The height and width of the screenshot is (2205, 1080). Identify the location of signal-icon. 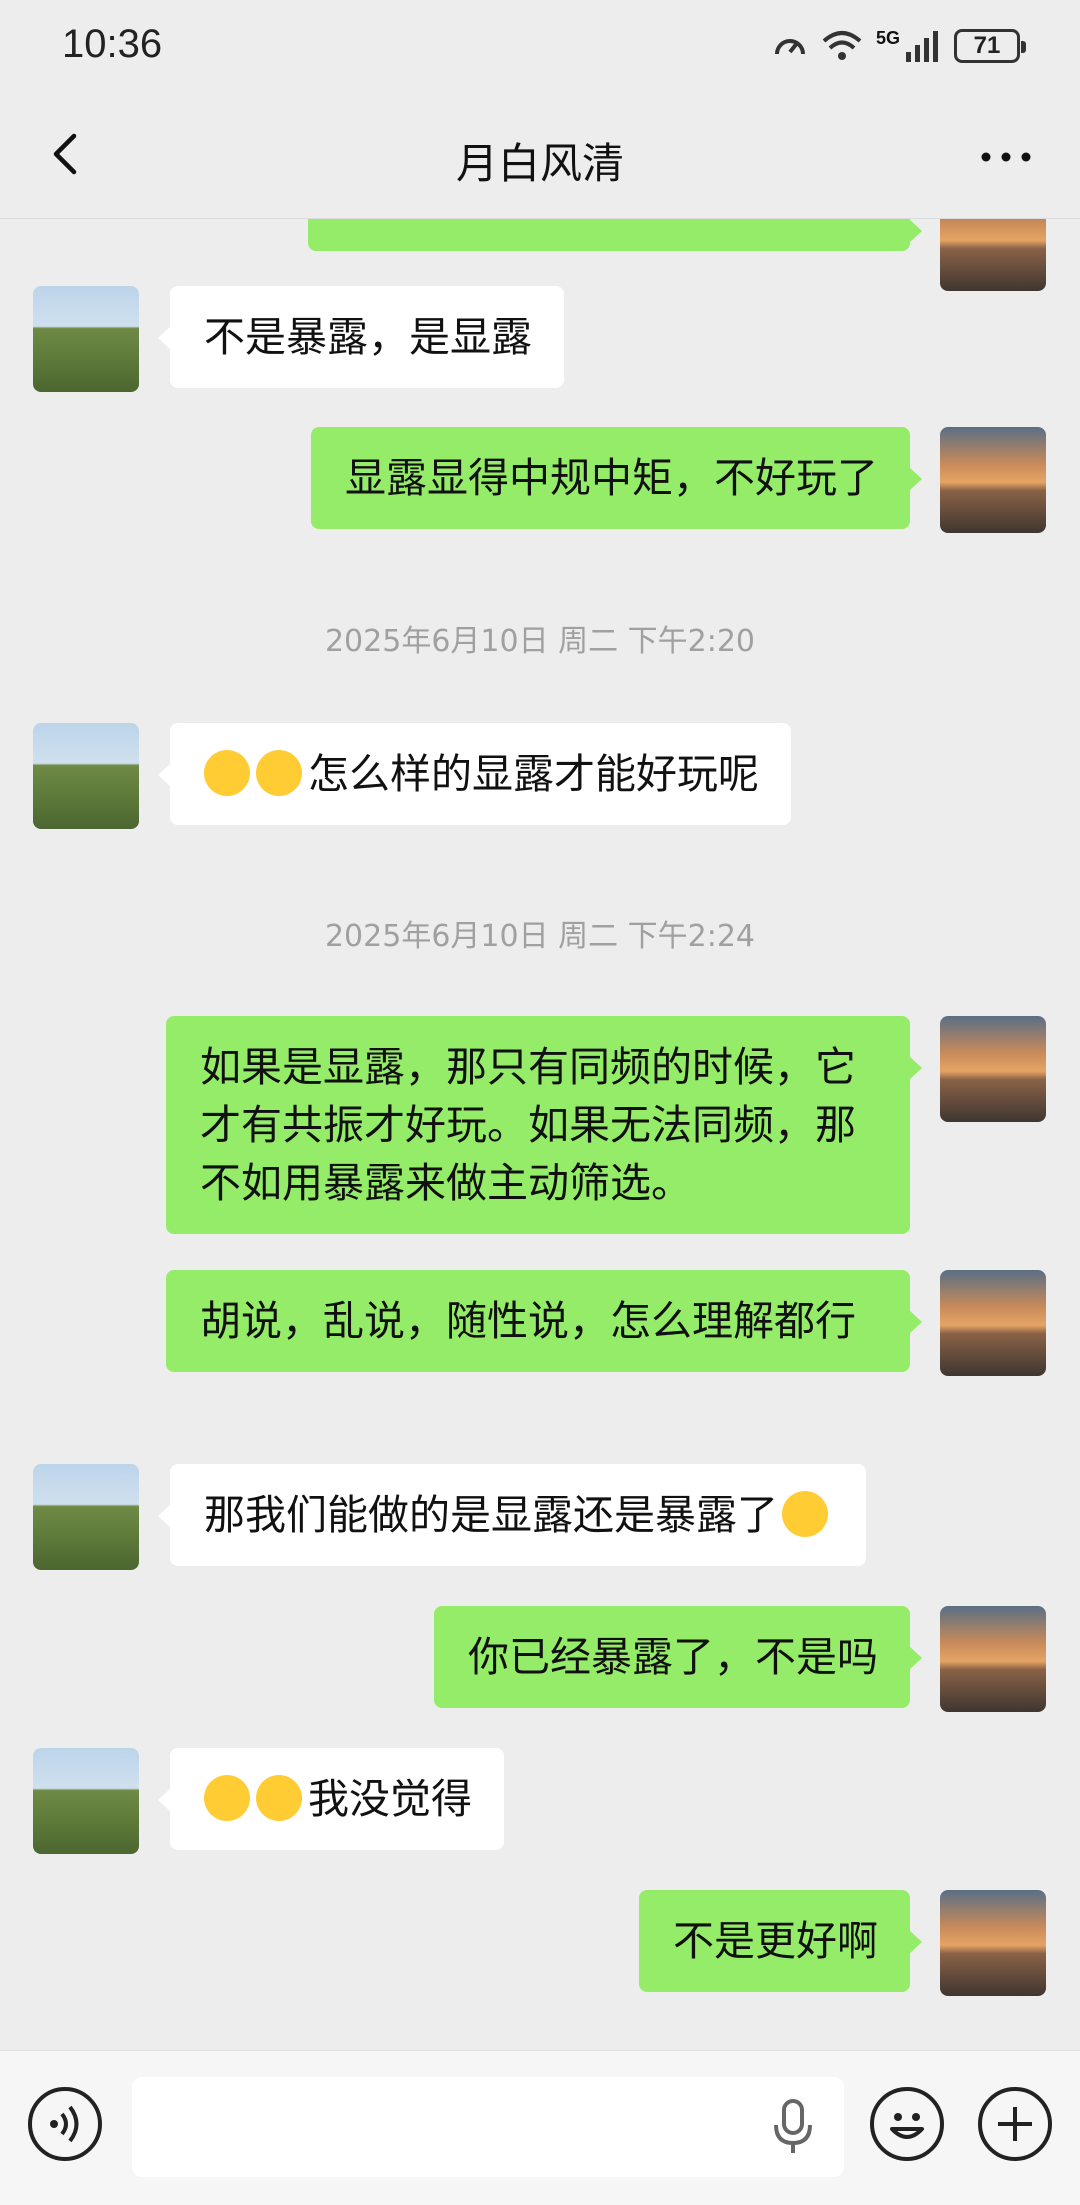
(922, 46).